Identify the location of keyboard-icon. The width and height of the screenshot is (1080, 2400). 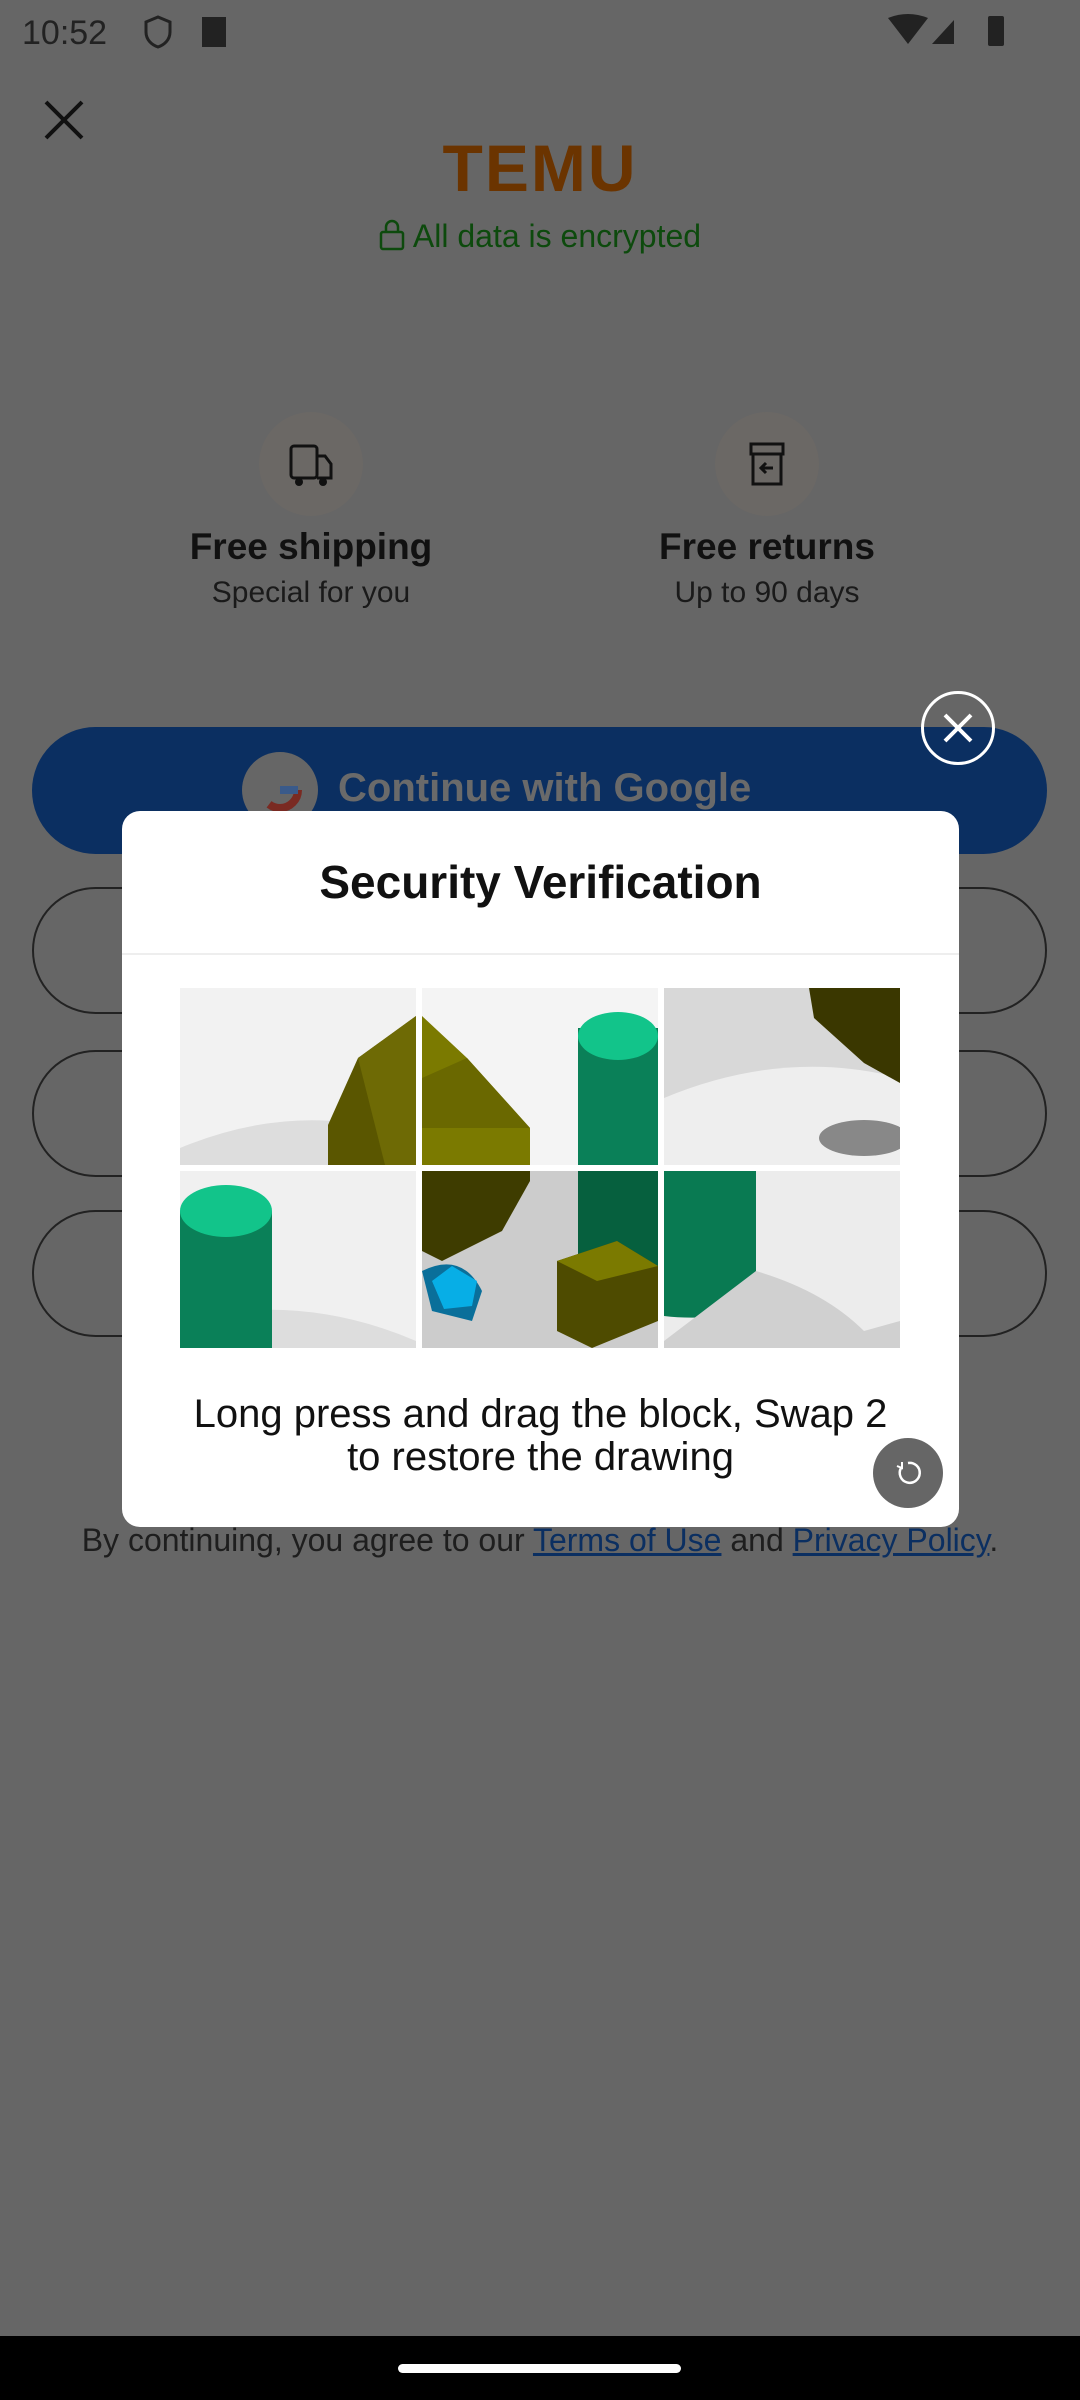
(214, 32).